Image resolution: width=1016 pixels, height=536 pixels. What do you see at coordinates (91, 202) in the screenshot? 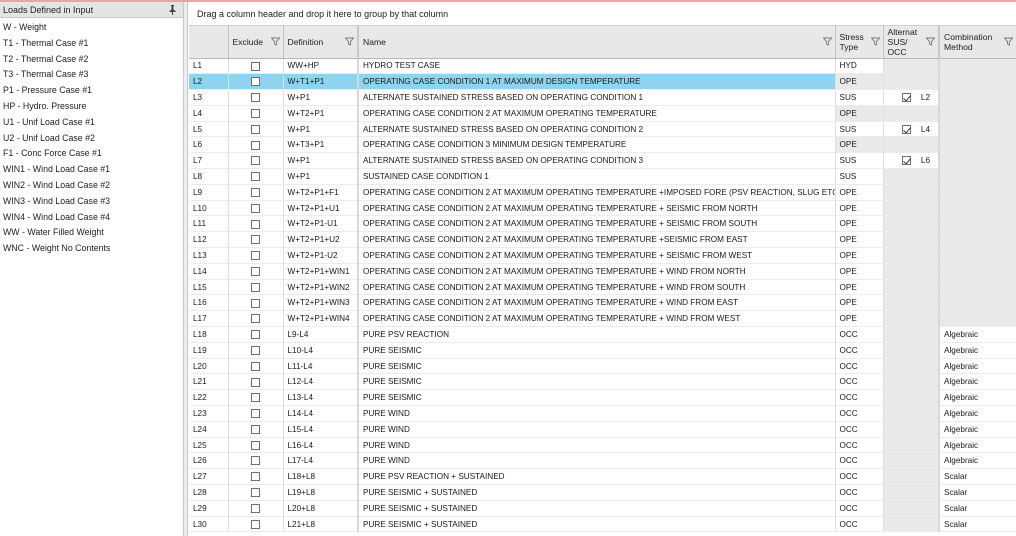
I see `load-list-item: WIN3 - Wind Load Case #3` at bounding box center [91, 202].